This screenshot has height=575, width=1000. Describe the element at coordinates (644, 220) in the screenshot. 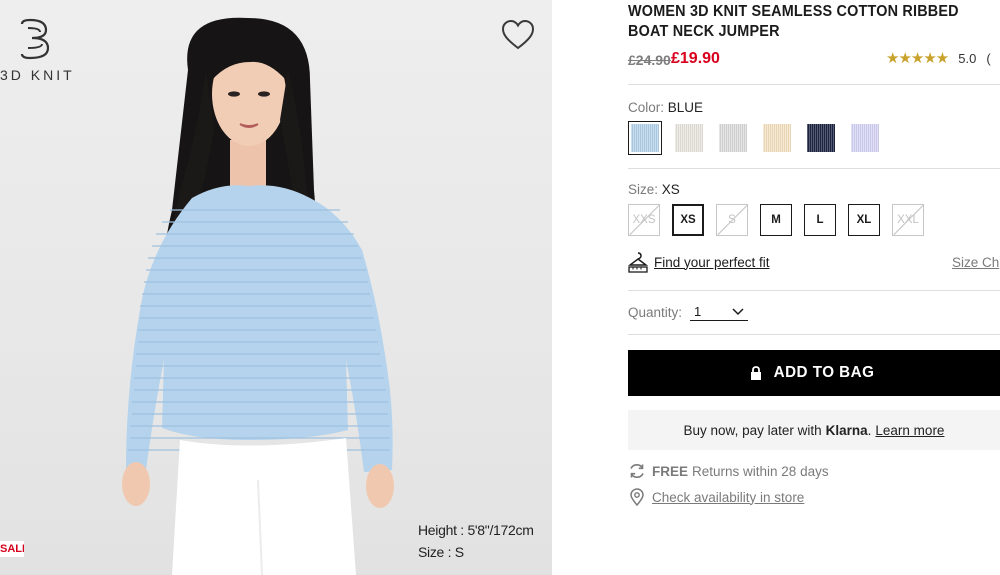

I see `size-xxs-button: XXS` at that location.